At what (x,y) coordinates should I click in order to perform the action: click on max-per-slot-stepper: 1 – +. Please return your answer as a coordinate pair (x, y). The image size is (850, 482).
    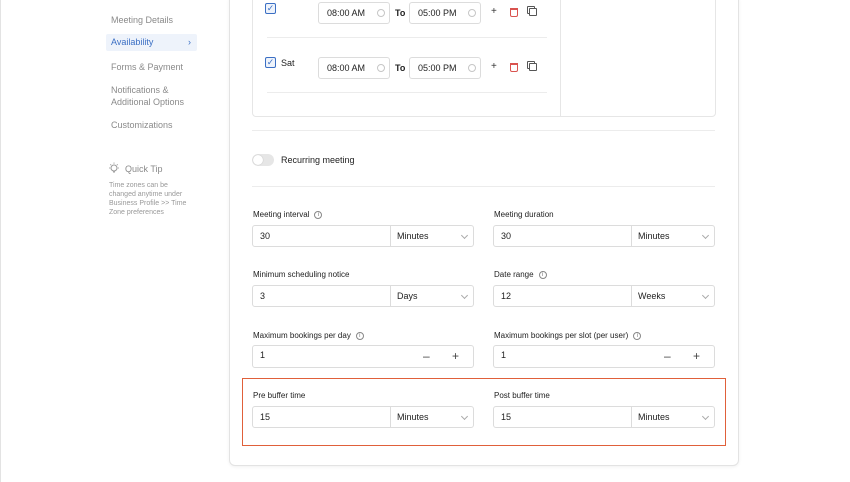
    Looking at the image, I should click on (604, 356).